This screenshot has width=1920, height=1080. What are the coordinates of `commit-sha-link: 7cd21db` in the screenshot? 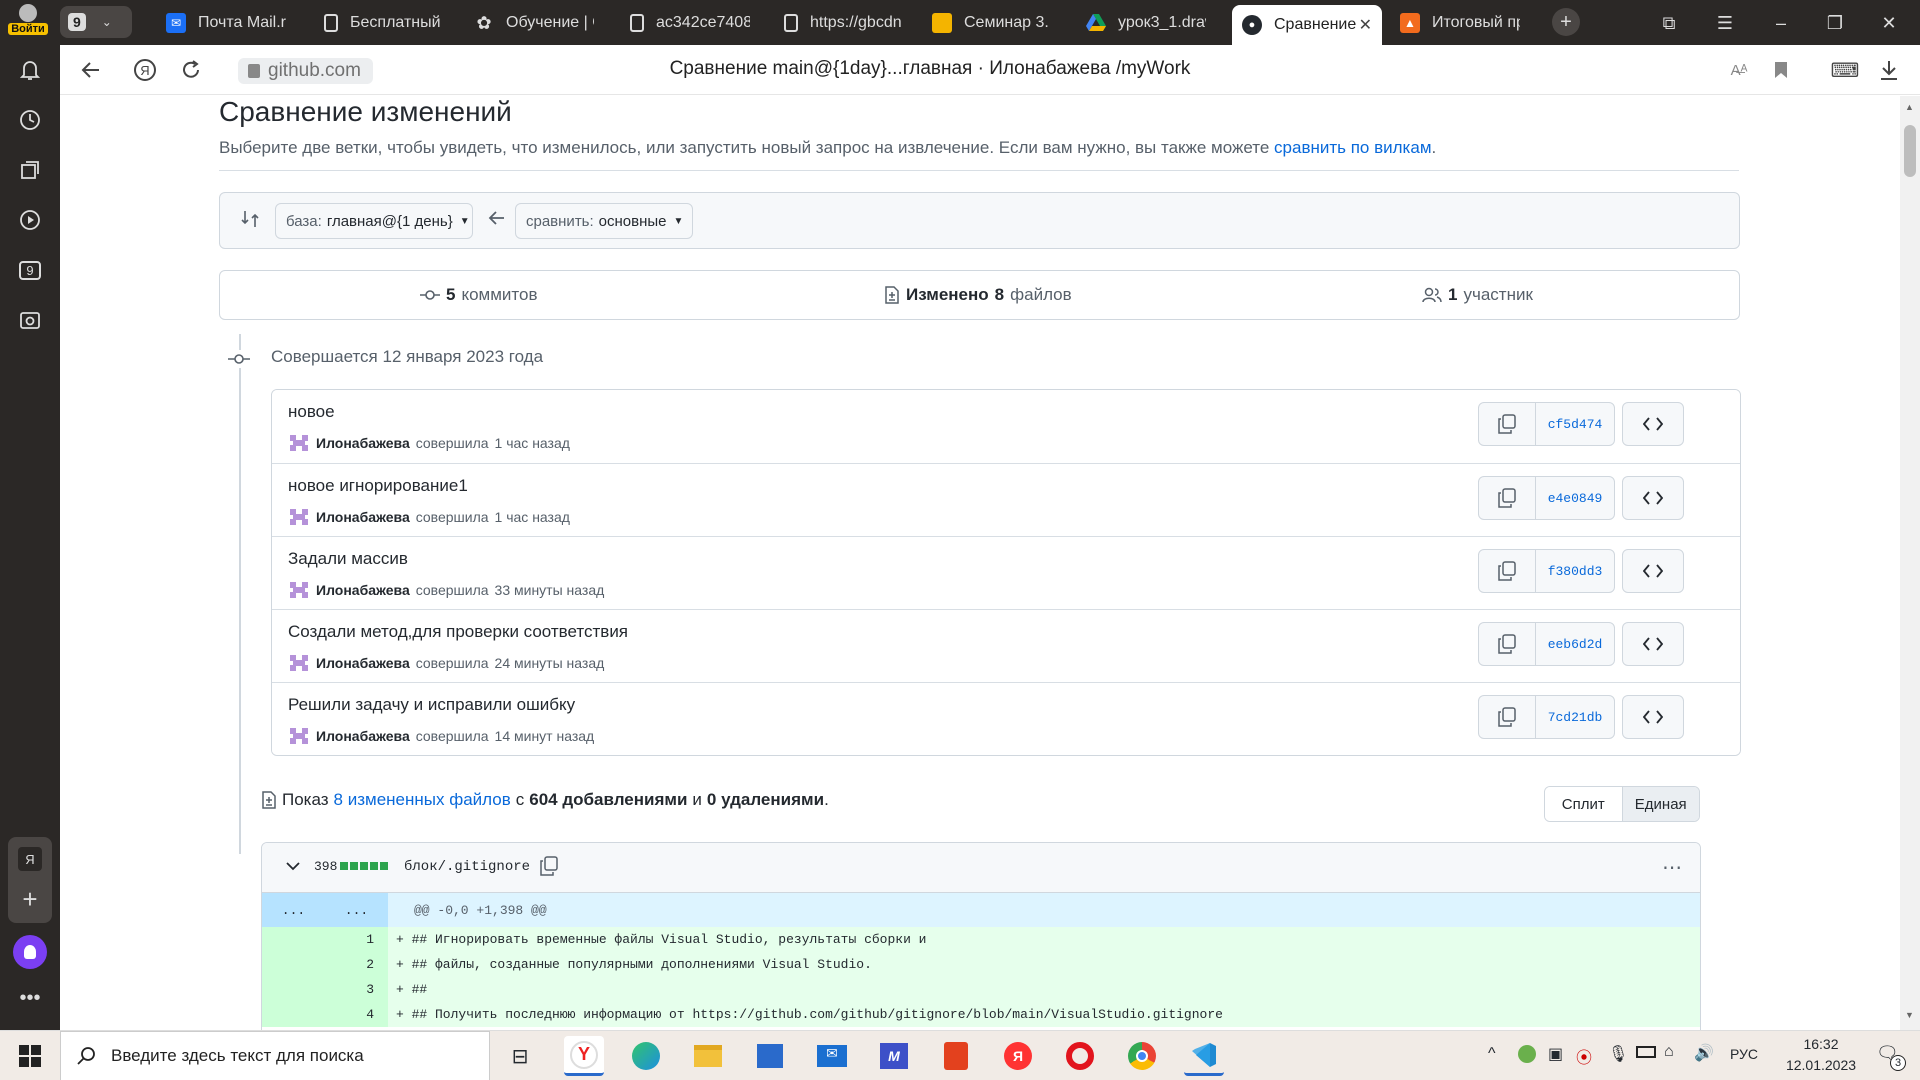 It's located at (1575, 717).